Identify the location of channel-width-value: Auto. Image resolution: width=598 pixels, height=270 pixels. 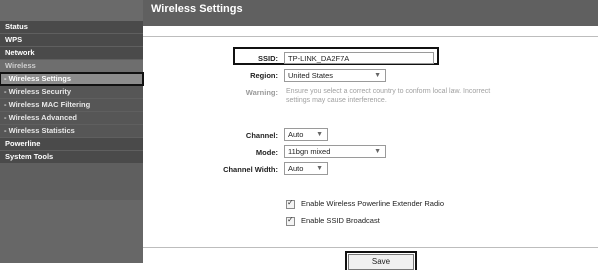
(296, 168).